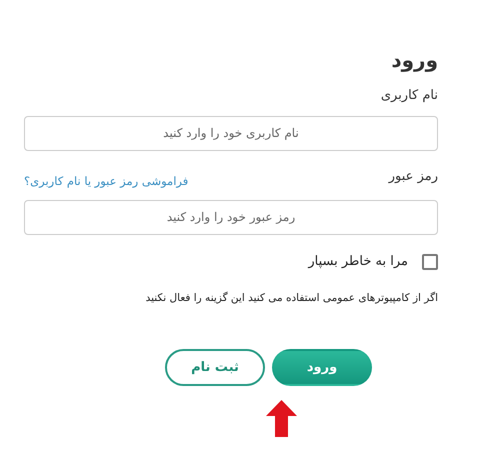 The width and height of the screenshot is (493, 469). I want to click on password-field: رمز عبور خود را وارد کنید, so click(231, 217).